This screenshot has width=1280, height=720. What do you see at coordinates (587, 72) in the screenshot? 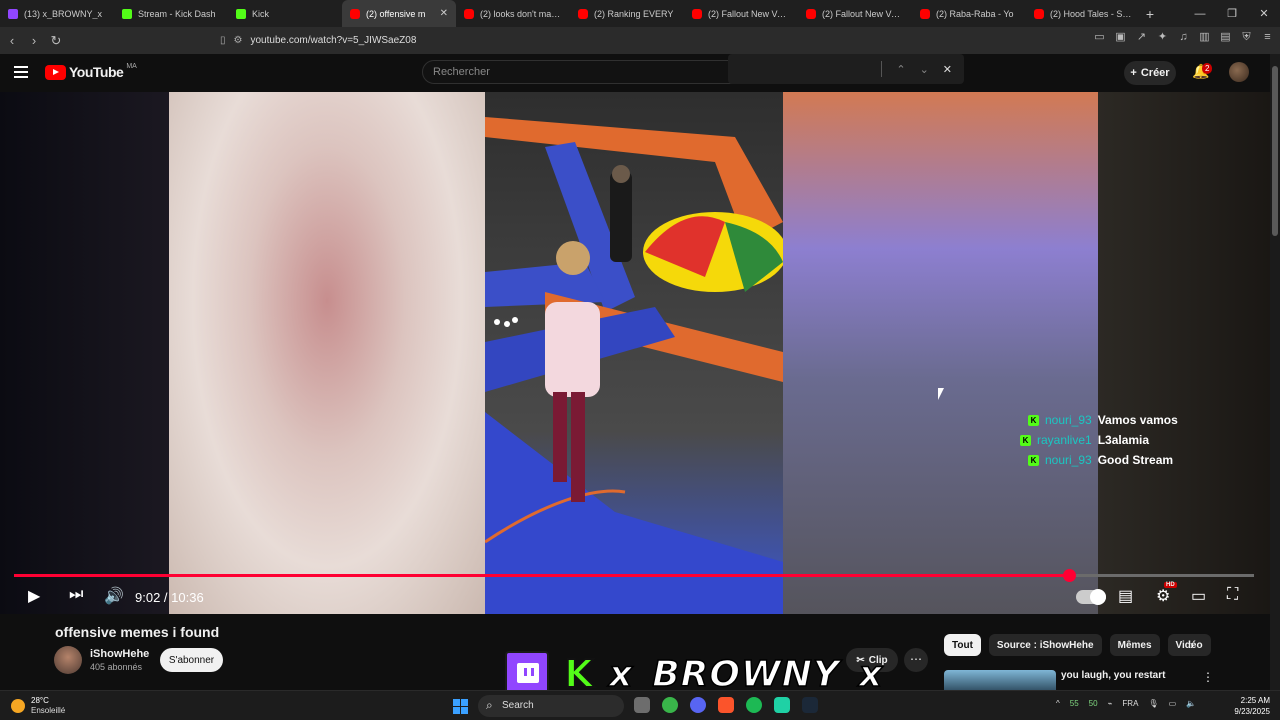
I see `search-input: Rechercher` at bounding box center [587, 72].